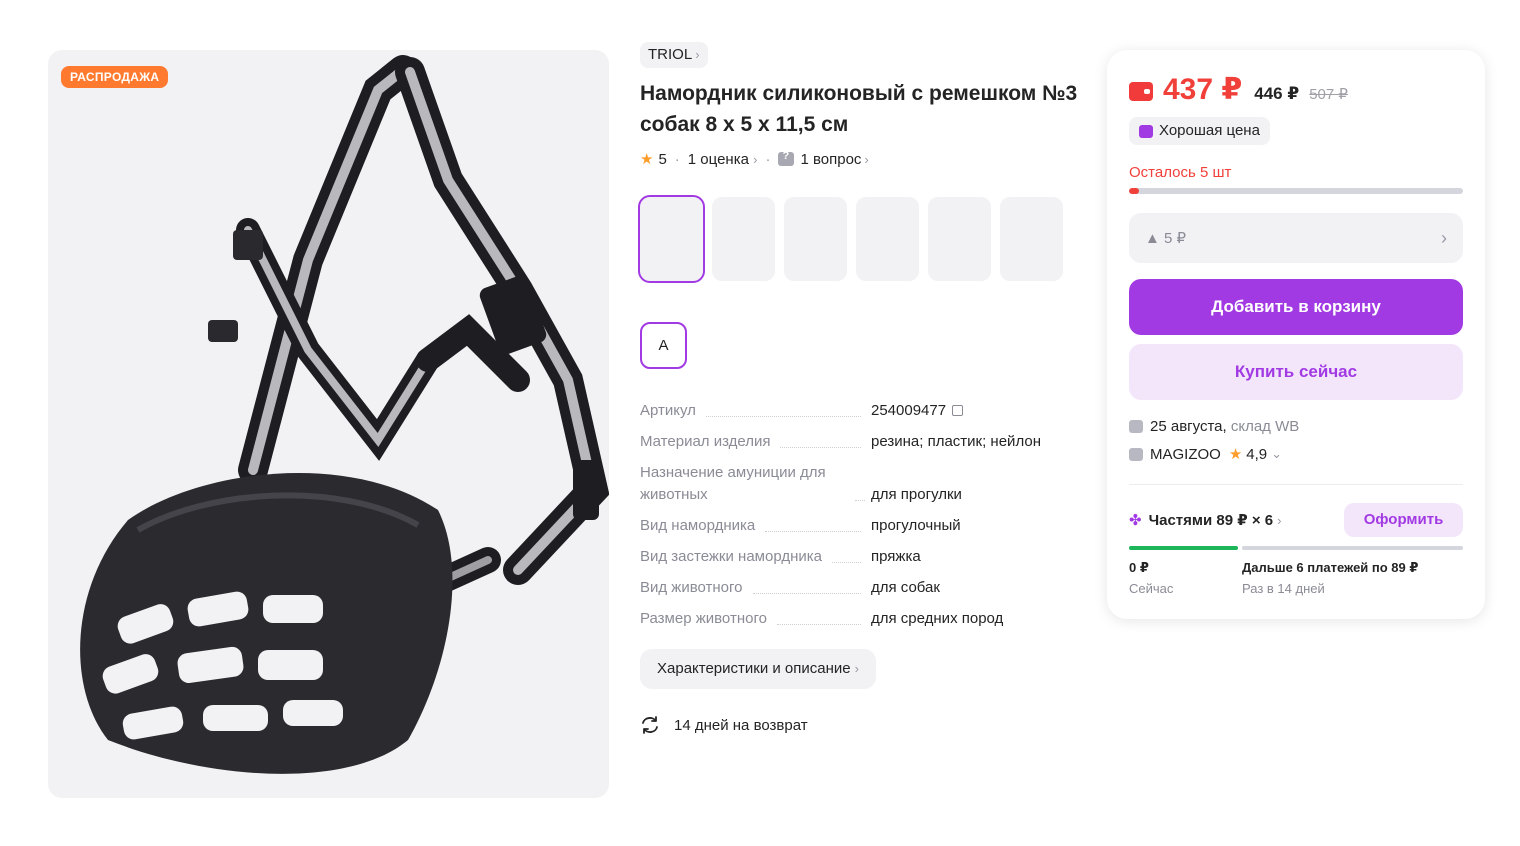  I want to click on spec-value: для прогулки, so click(916, 494).